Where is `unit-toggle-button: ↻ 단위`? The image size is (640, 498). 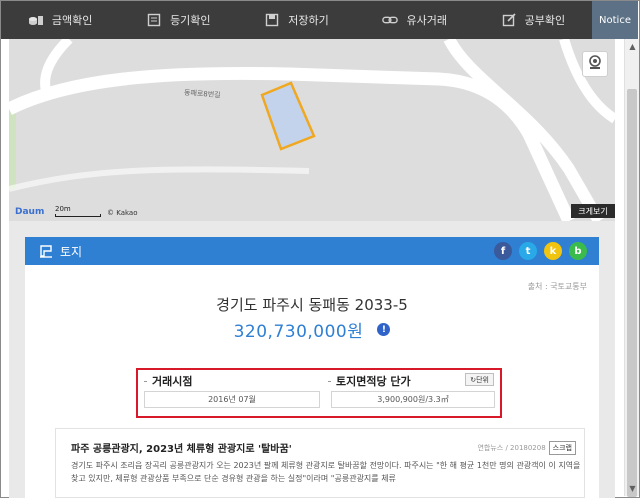 unit-toggle-button: ↻ 단위 is located at coordinates (479, 379).